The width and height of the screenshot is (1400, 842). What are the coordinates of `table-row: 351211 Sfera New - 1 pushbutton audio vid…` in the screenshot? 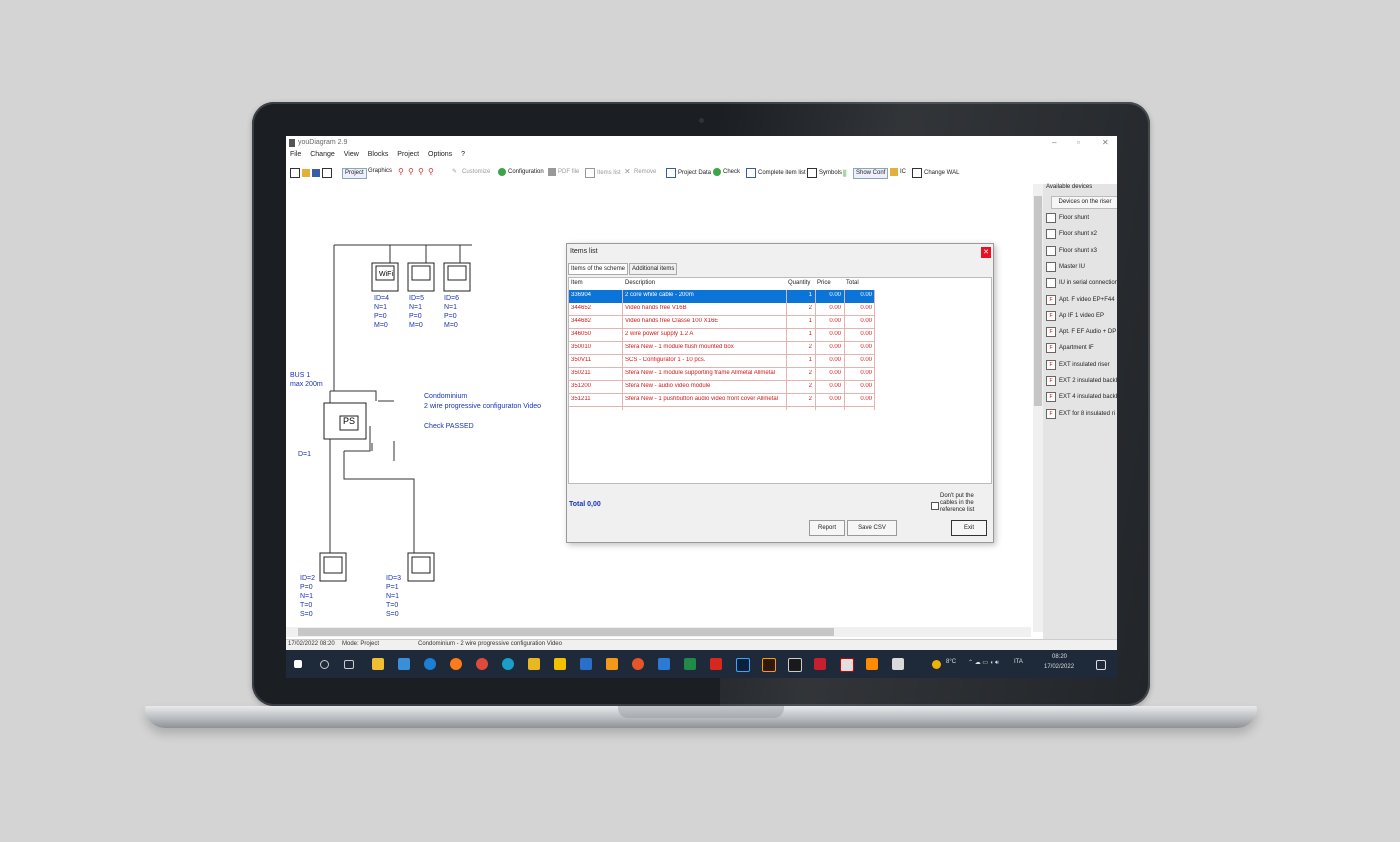 It's located at (721, 400).